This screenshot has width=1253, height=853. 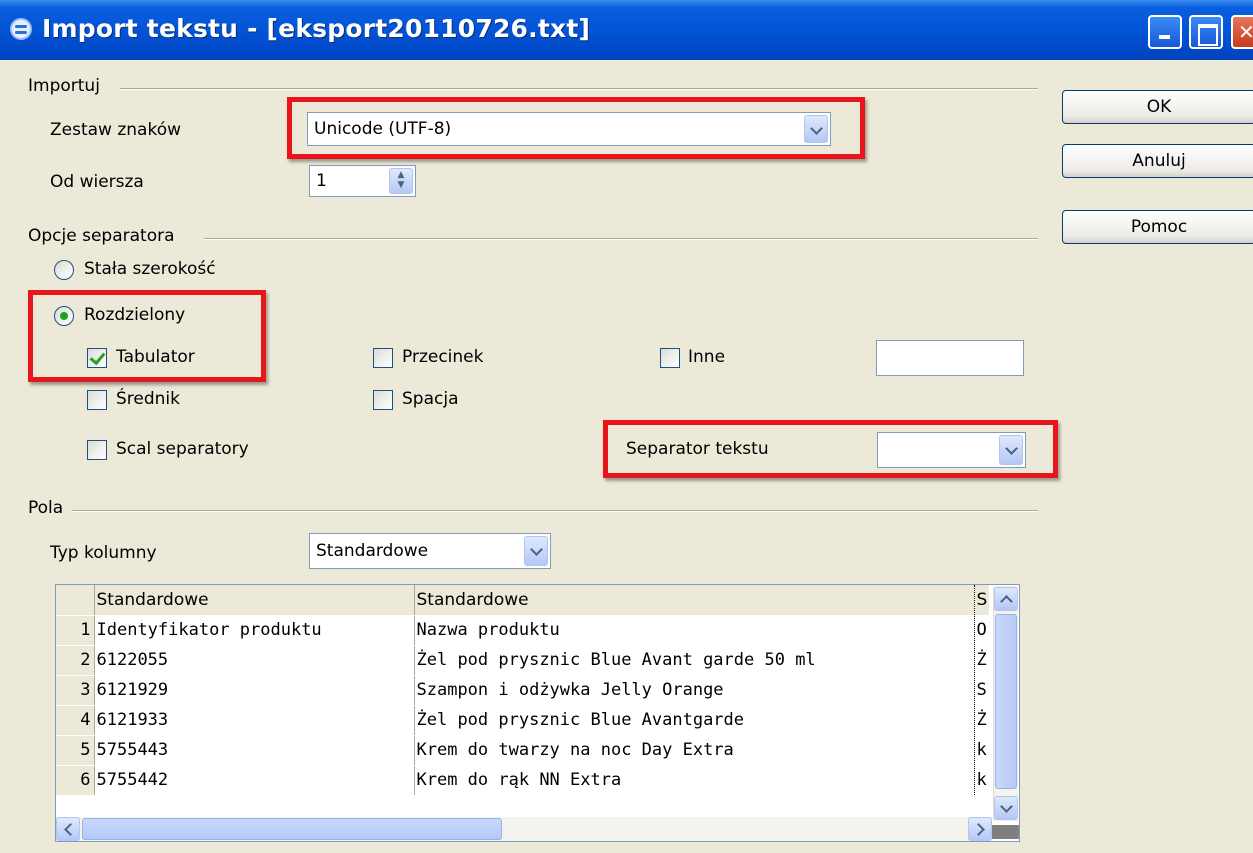 What do you see at coordinates (950, 358) in the screenshot?
I see `other-separator-input` at bounding box center [950, 358].